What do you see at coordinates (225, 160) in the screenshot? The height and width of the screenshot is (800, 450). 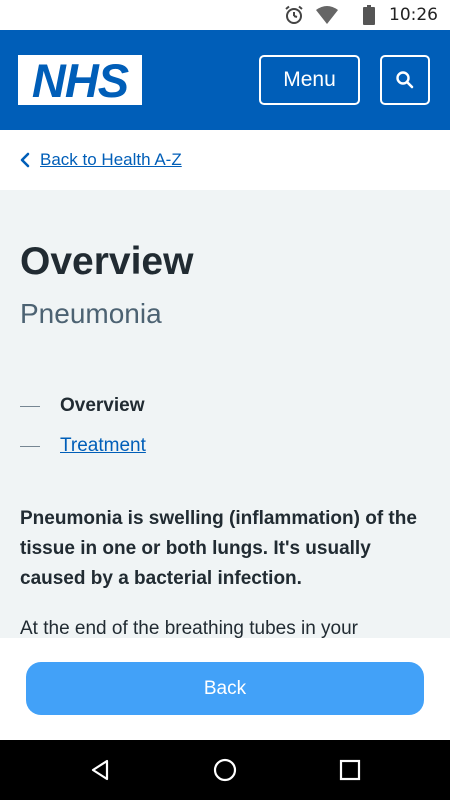 I see `breadcrumb: Back to Health A-Z` at bounding box center [225, 160].